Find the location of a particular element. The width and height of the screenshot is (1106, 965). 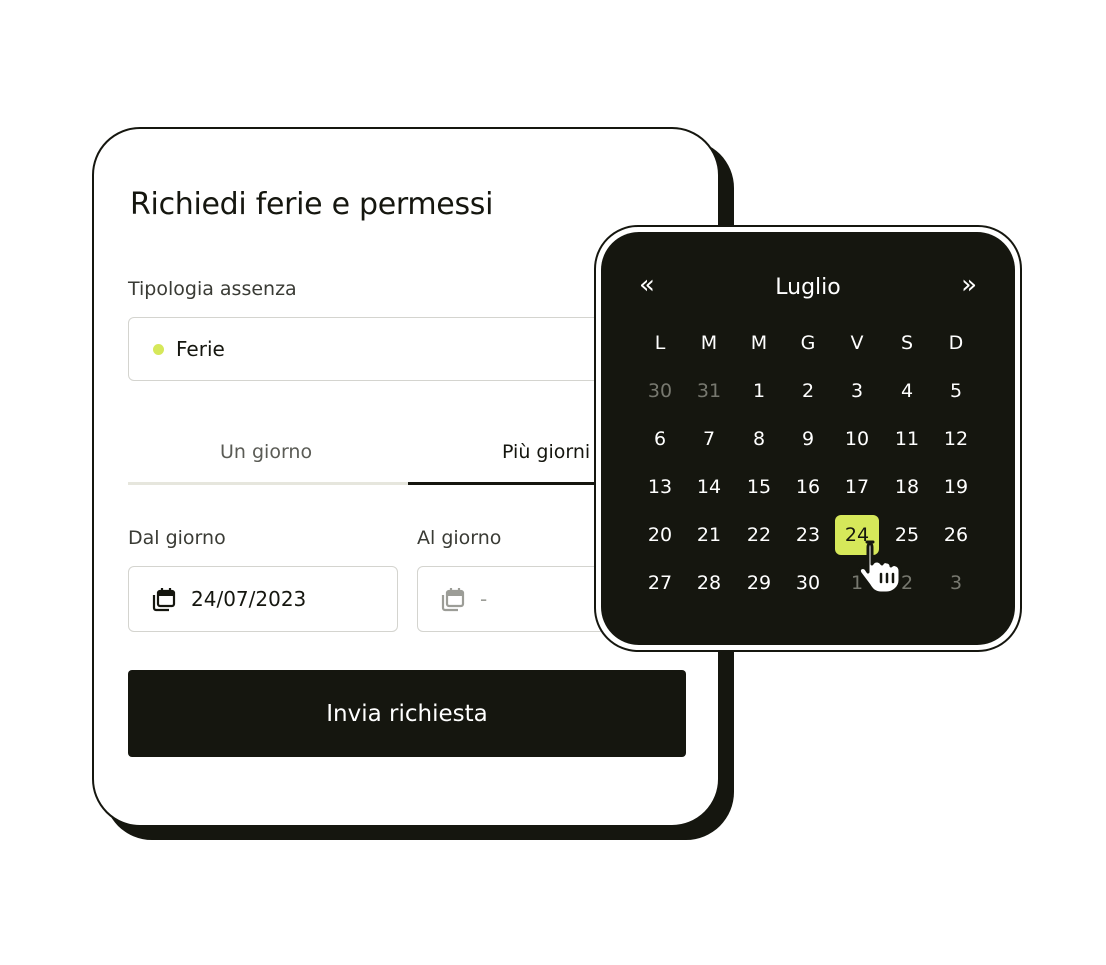

calendar-day: 5 is located at coordinates (956, 391).